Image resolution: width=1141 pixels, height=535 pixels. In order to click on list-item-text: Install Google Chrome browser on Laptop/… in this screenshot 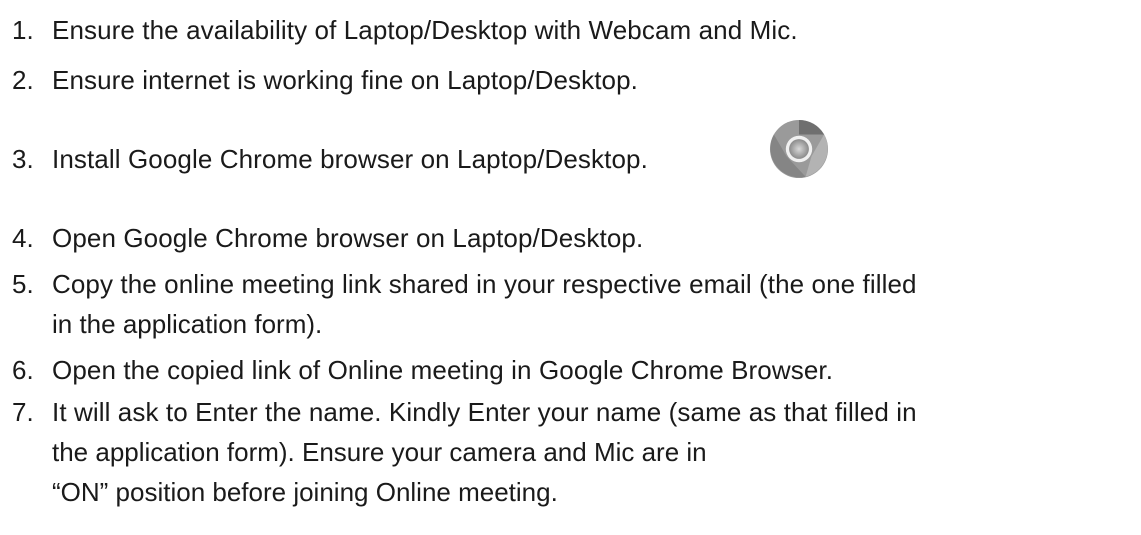, I will do `click(350, 159)`.